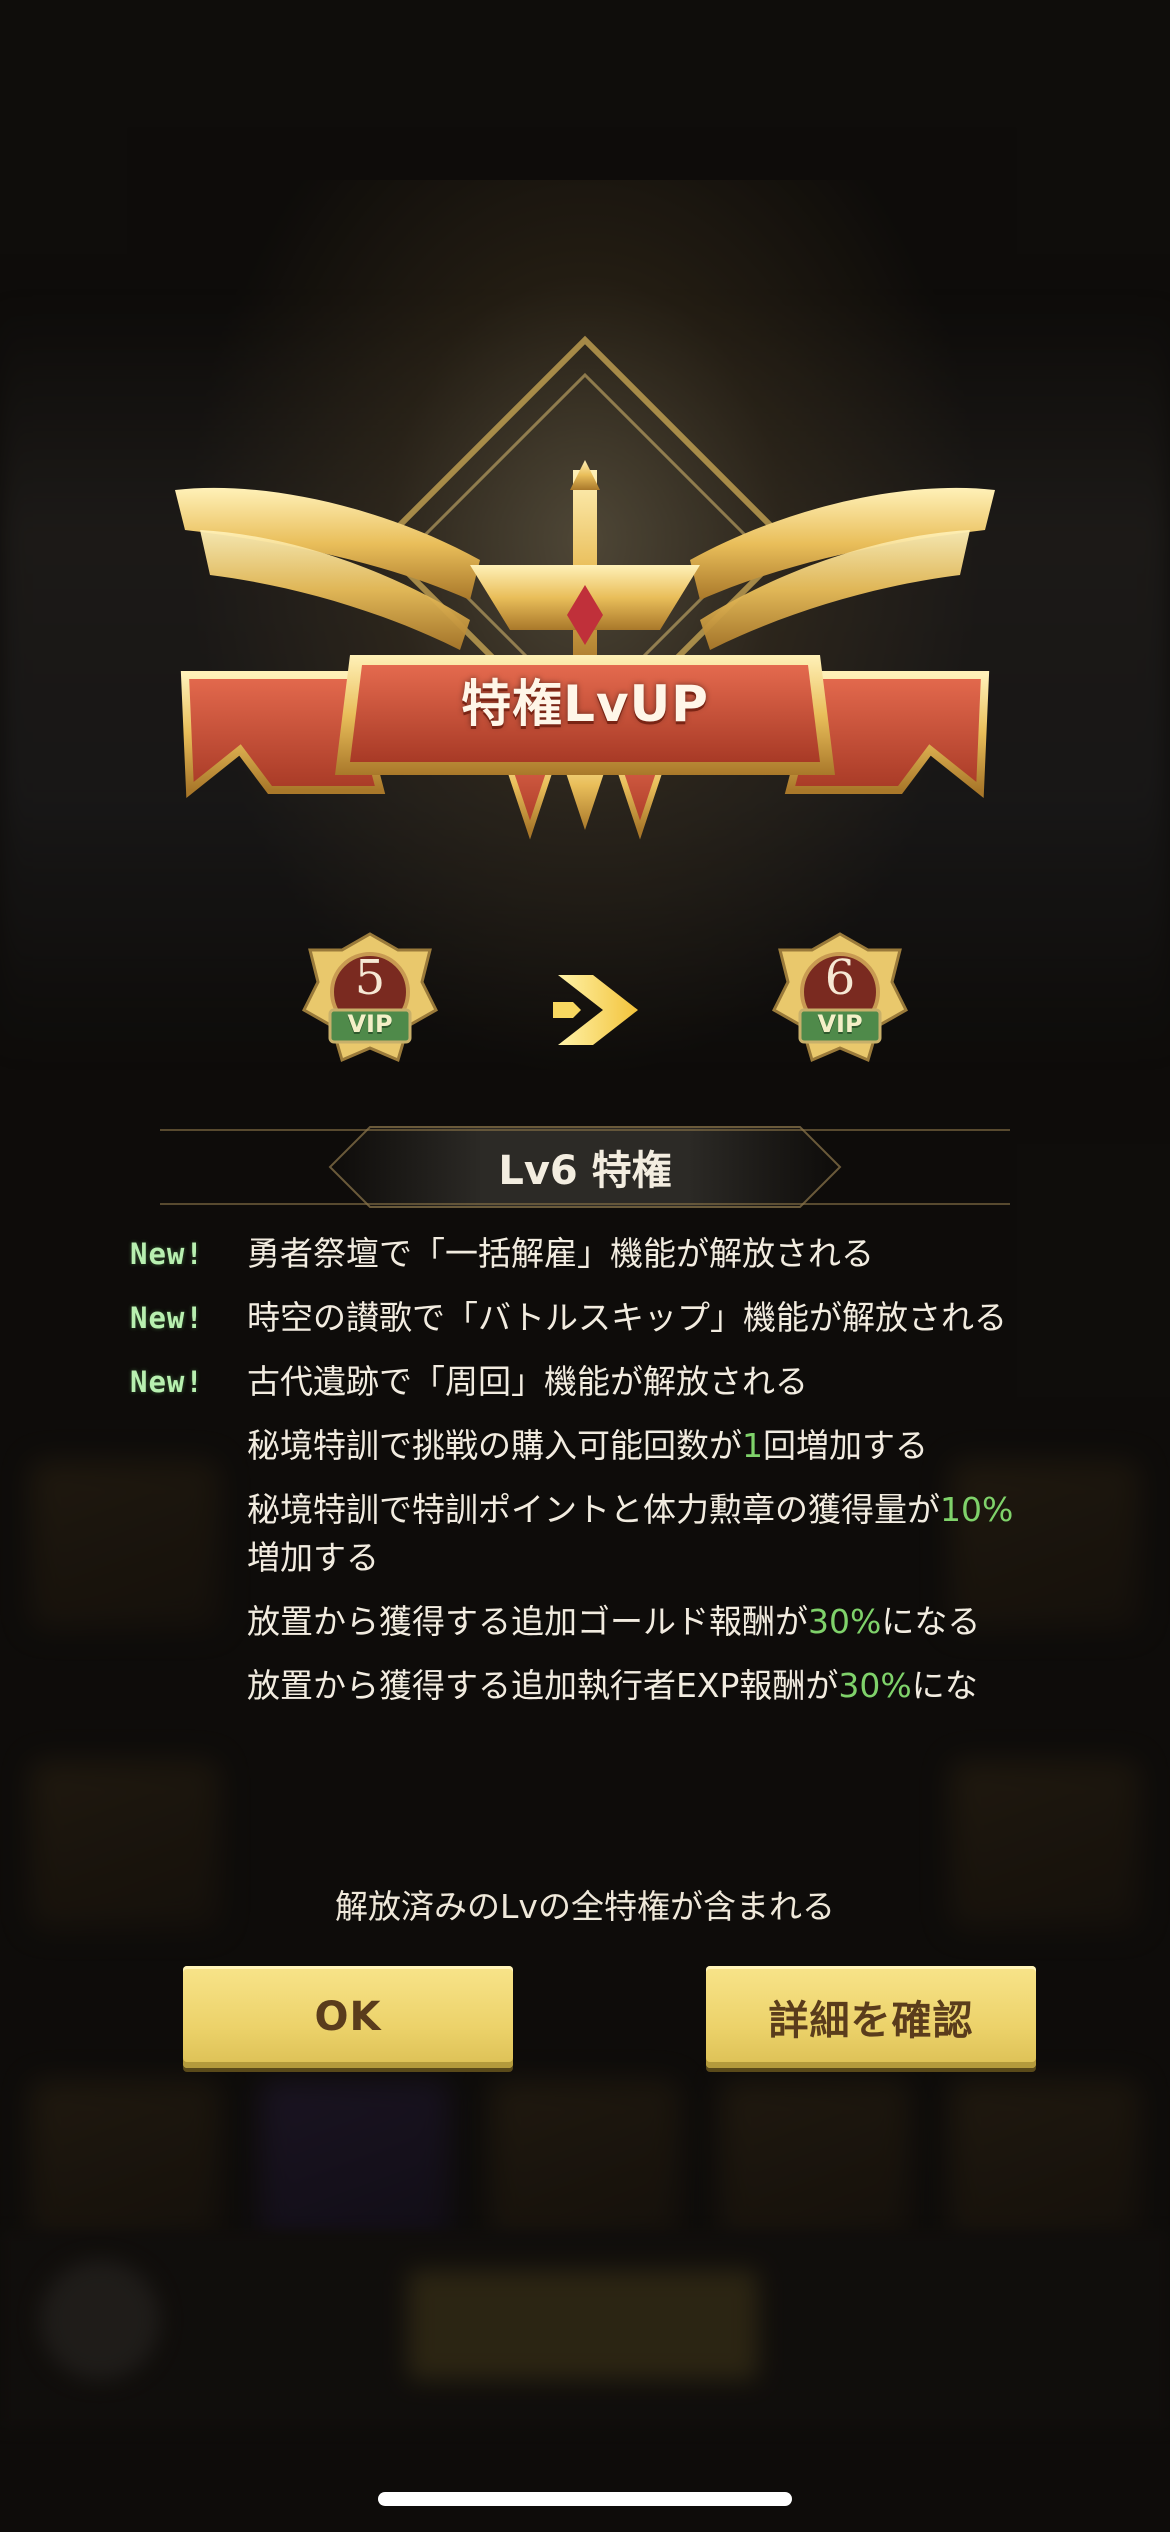  What do you see at coordinates (595, 1010) in the screenshot?
I see `level-up-arrow-icon` at bounding box center [595, 1010].